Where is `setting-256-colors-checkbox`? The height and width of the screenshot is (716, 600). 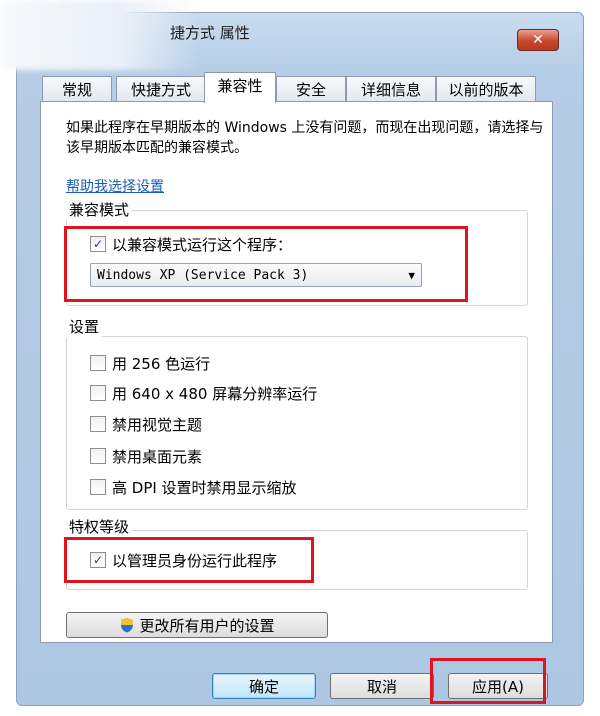 setting-256-colors-checkbox is located at coordinates (98, 362).